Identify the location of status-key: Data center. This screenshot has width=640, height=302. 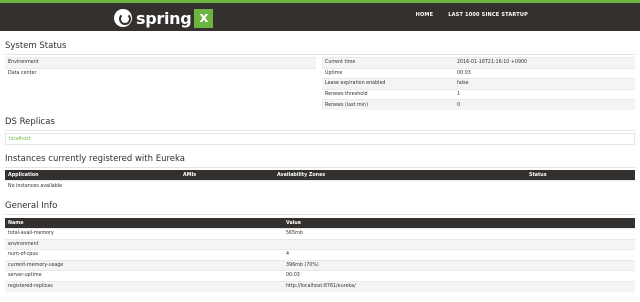
(160, 73).